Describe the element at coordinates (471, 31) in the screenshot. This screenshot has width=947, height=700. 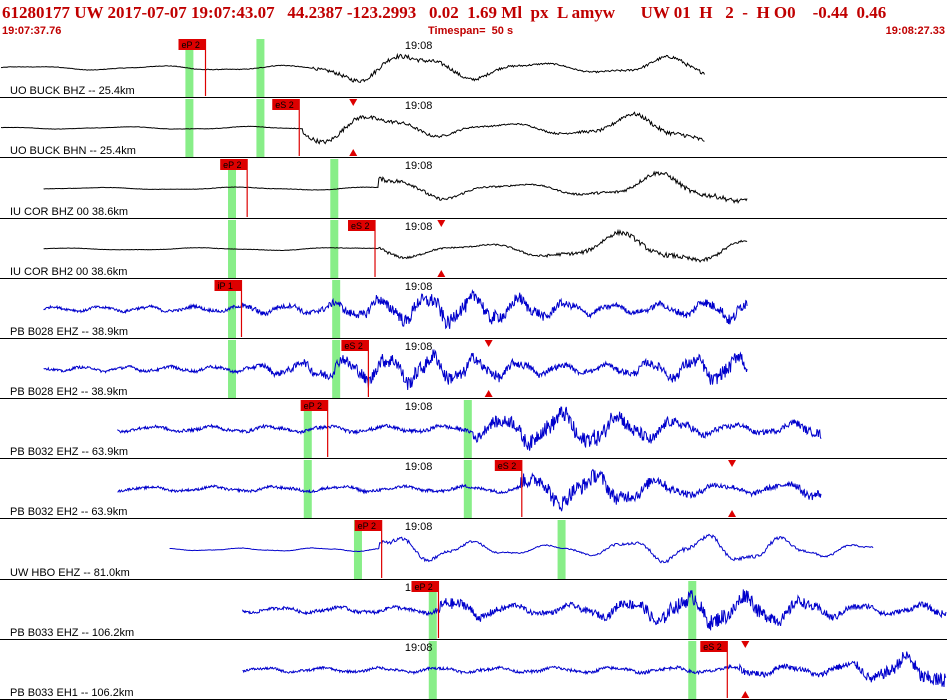
I see `timespan-label: Timespan= 50 s` at that location.